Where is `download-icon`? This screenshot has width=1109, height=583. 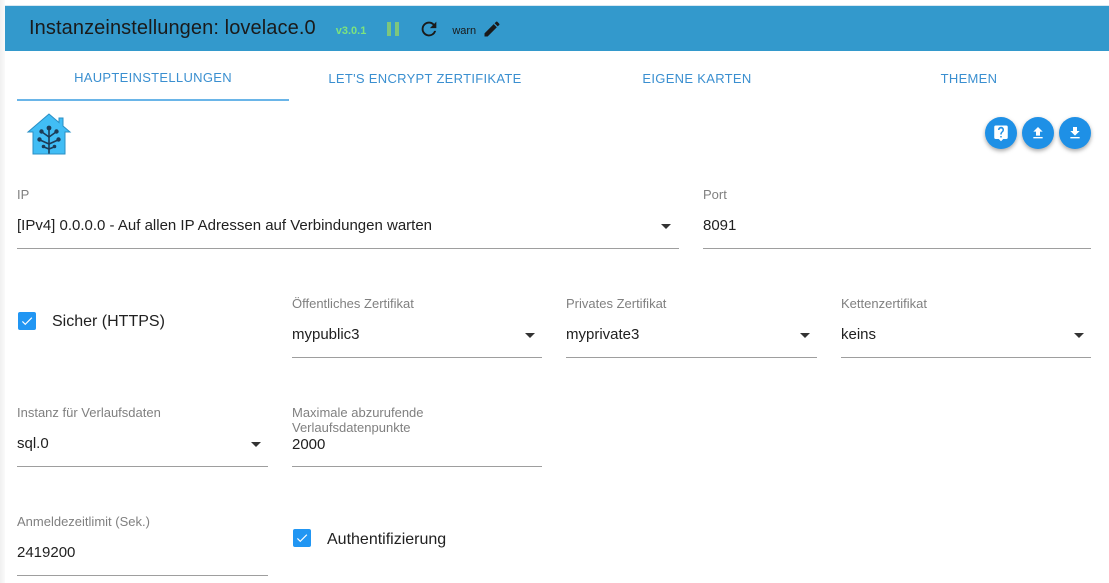
download-icon is located at coordinates (1075, 133).